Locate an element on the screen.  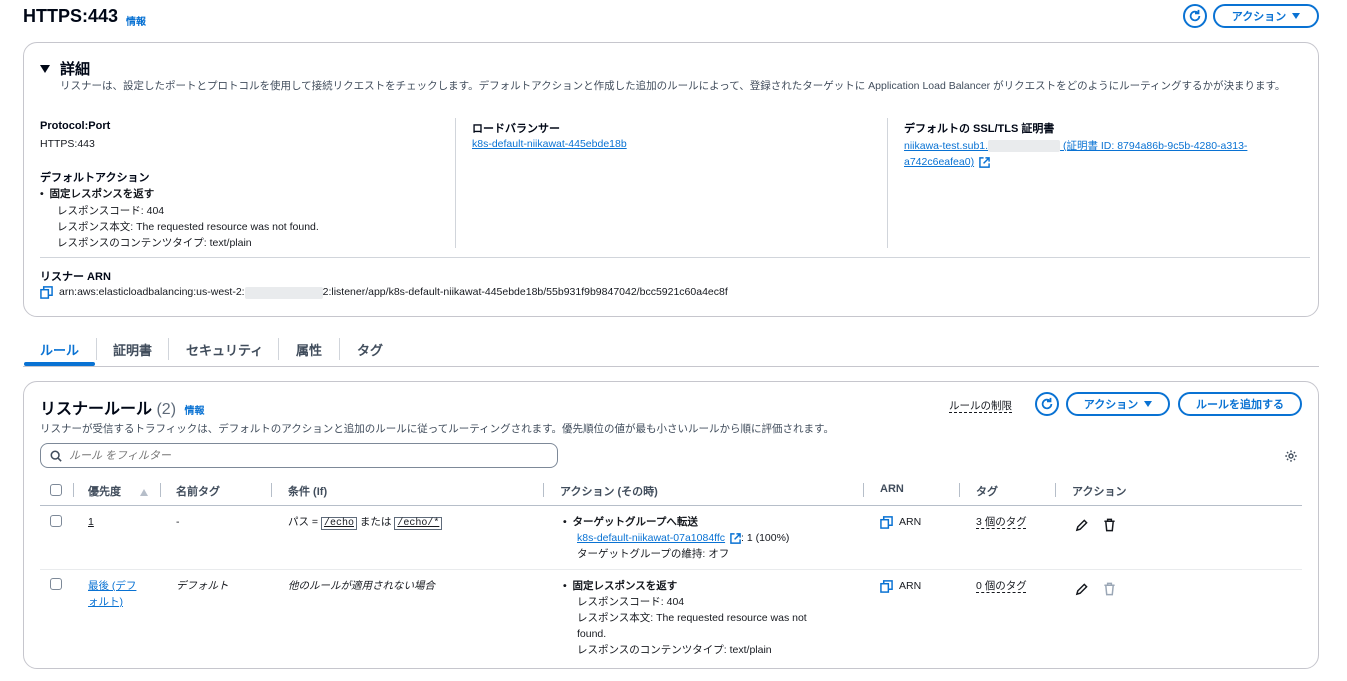
column-header-priority: 優先度 is located at coordinates (118, 491).